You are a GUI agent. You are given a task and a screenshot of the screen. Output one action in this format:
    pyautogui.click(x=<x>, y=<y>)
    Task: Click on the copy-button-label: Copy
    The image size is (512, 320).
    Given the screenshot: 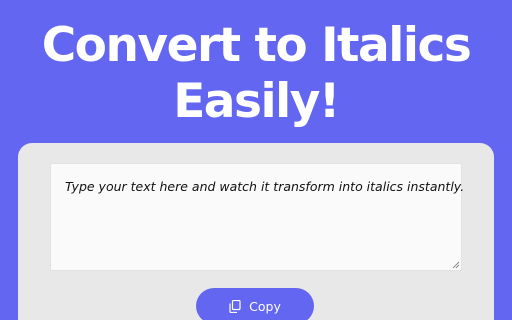 What is the action you would take?
    pyautogui.click(x=265, y=306)
    